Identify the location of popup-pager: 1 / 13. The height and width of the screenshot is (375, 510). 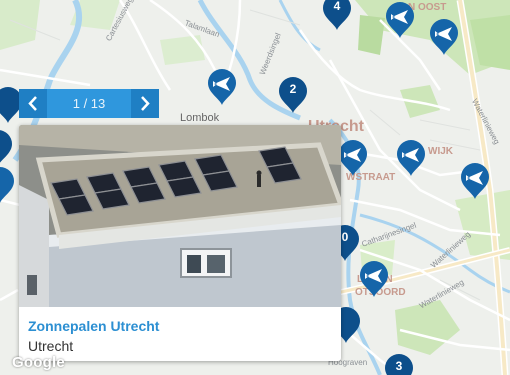
(89, 103).